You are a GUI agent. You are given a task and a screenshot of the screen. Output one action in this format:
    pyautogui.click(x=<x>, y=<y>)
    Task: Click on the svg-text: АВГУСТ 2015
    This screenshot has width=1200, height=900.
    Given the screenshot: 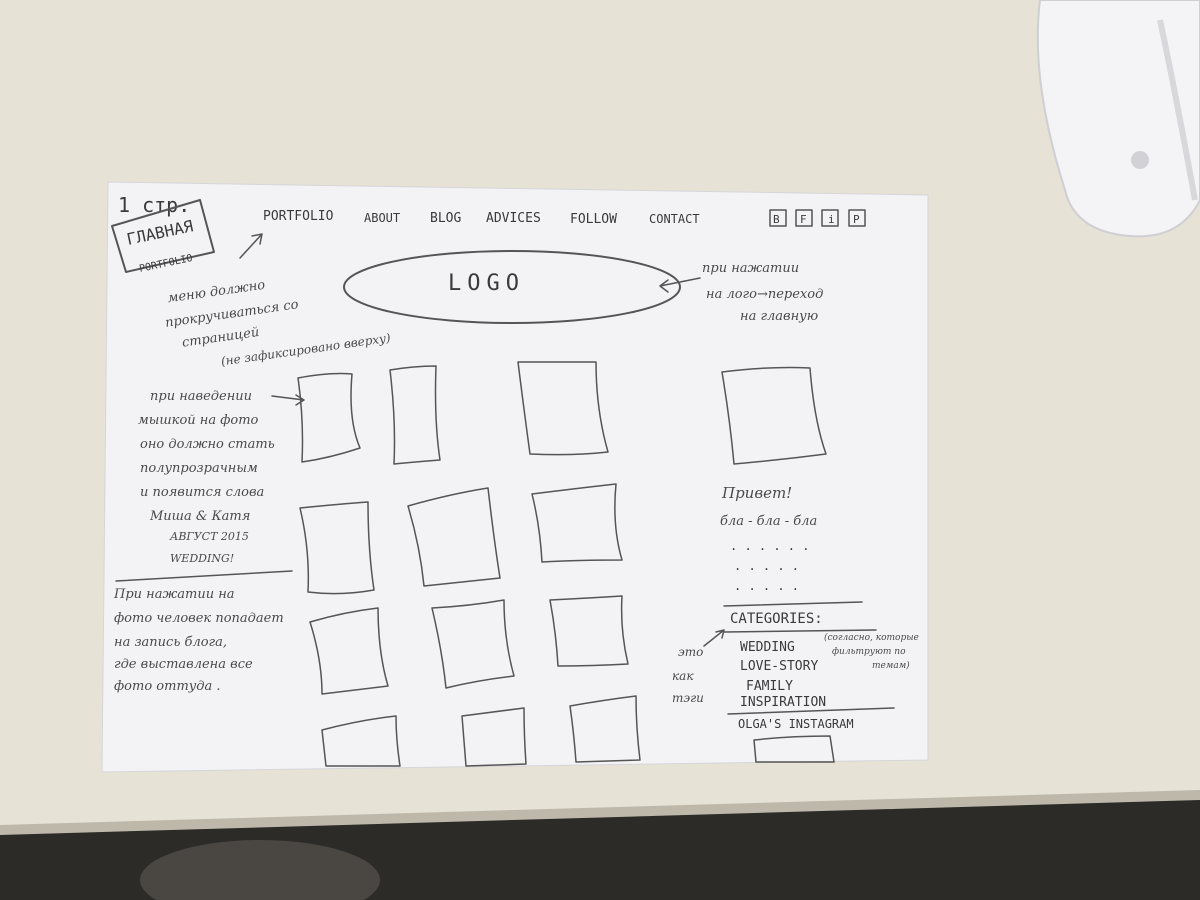 What is the action you would take?
    pyautogui.click(x=209, y=536)
    